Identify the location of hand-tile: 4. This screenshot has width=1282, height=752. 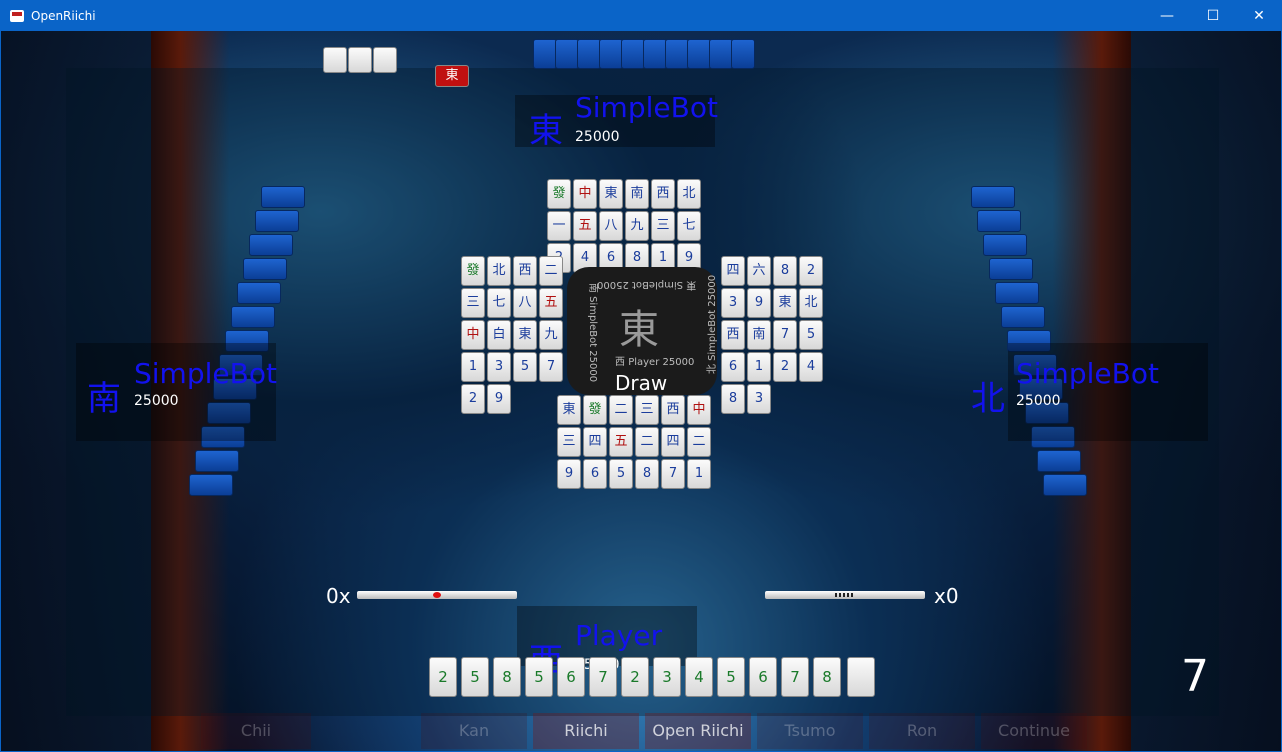
(699, 677).